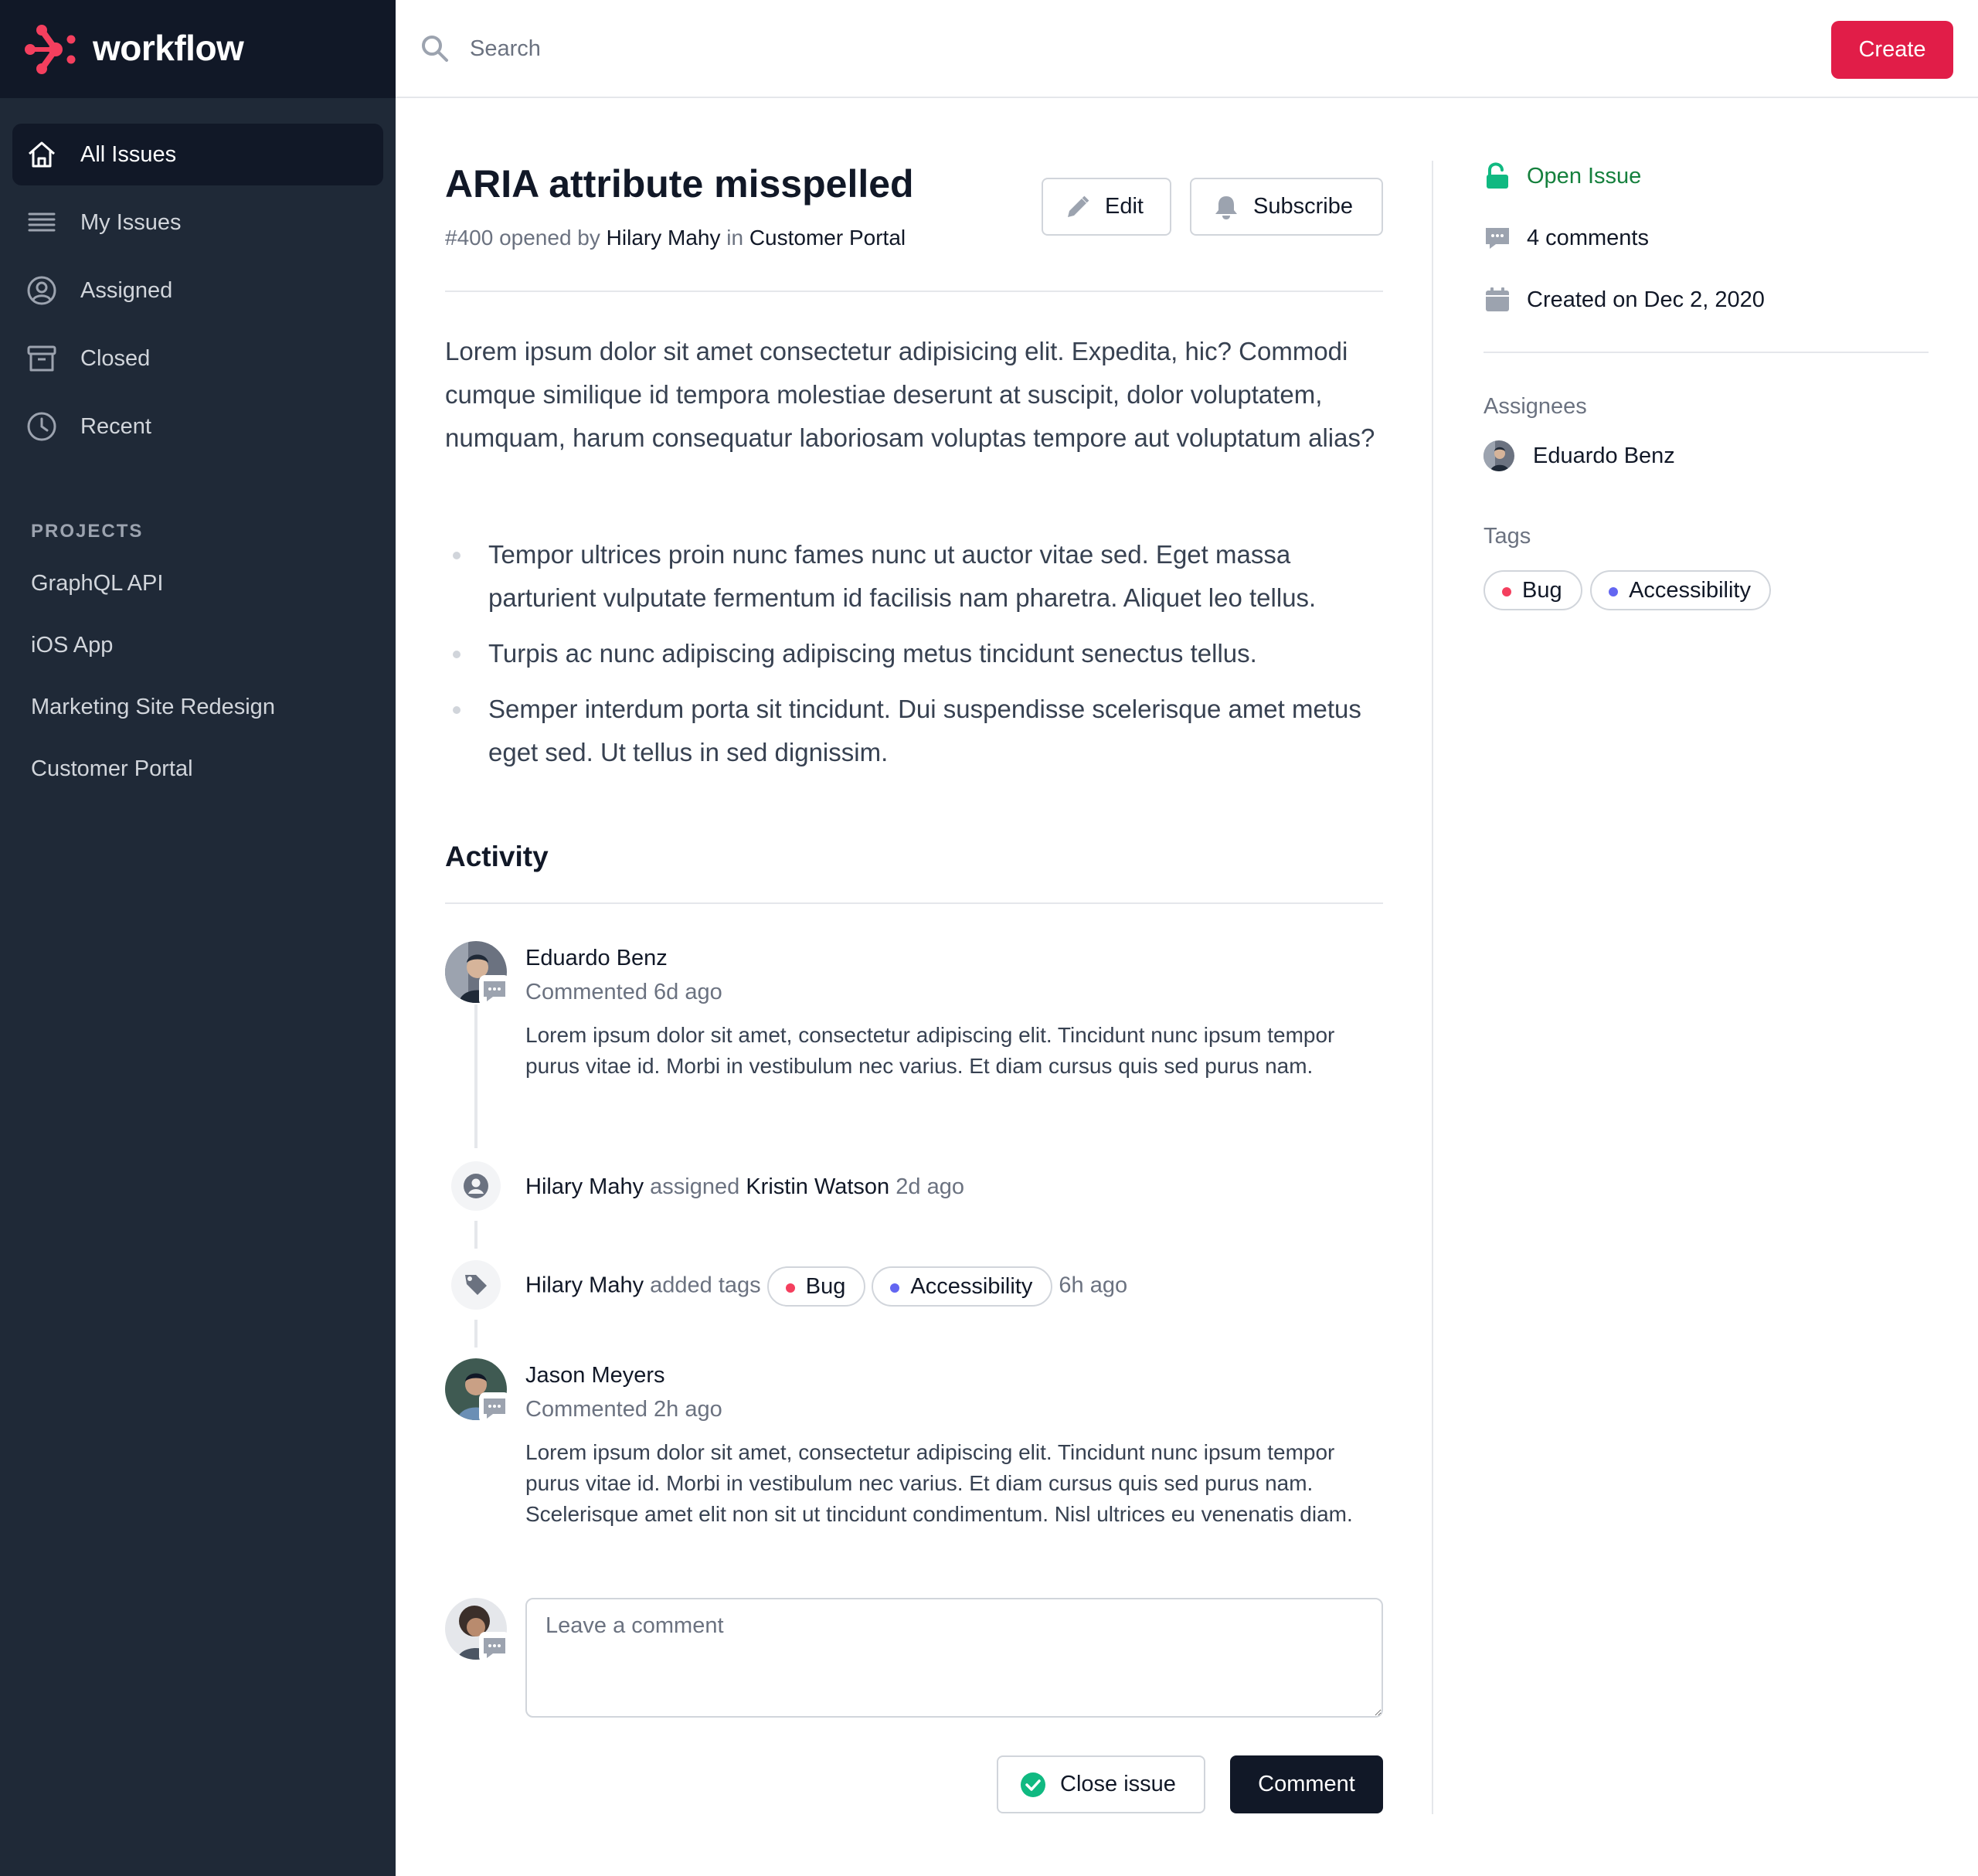  What do you see at coordinates (1646, 300) in the screenshot?
I see `created-date-text: Created on Dec 2, 2020` at bounding box center [1646, 300].